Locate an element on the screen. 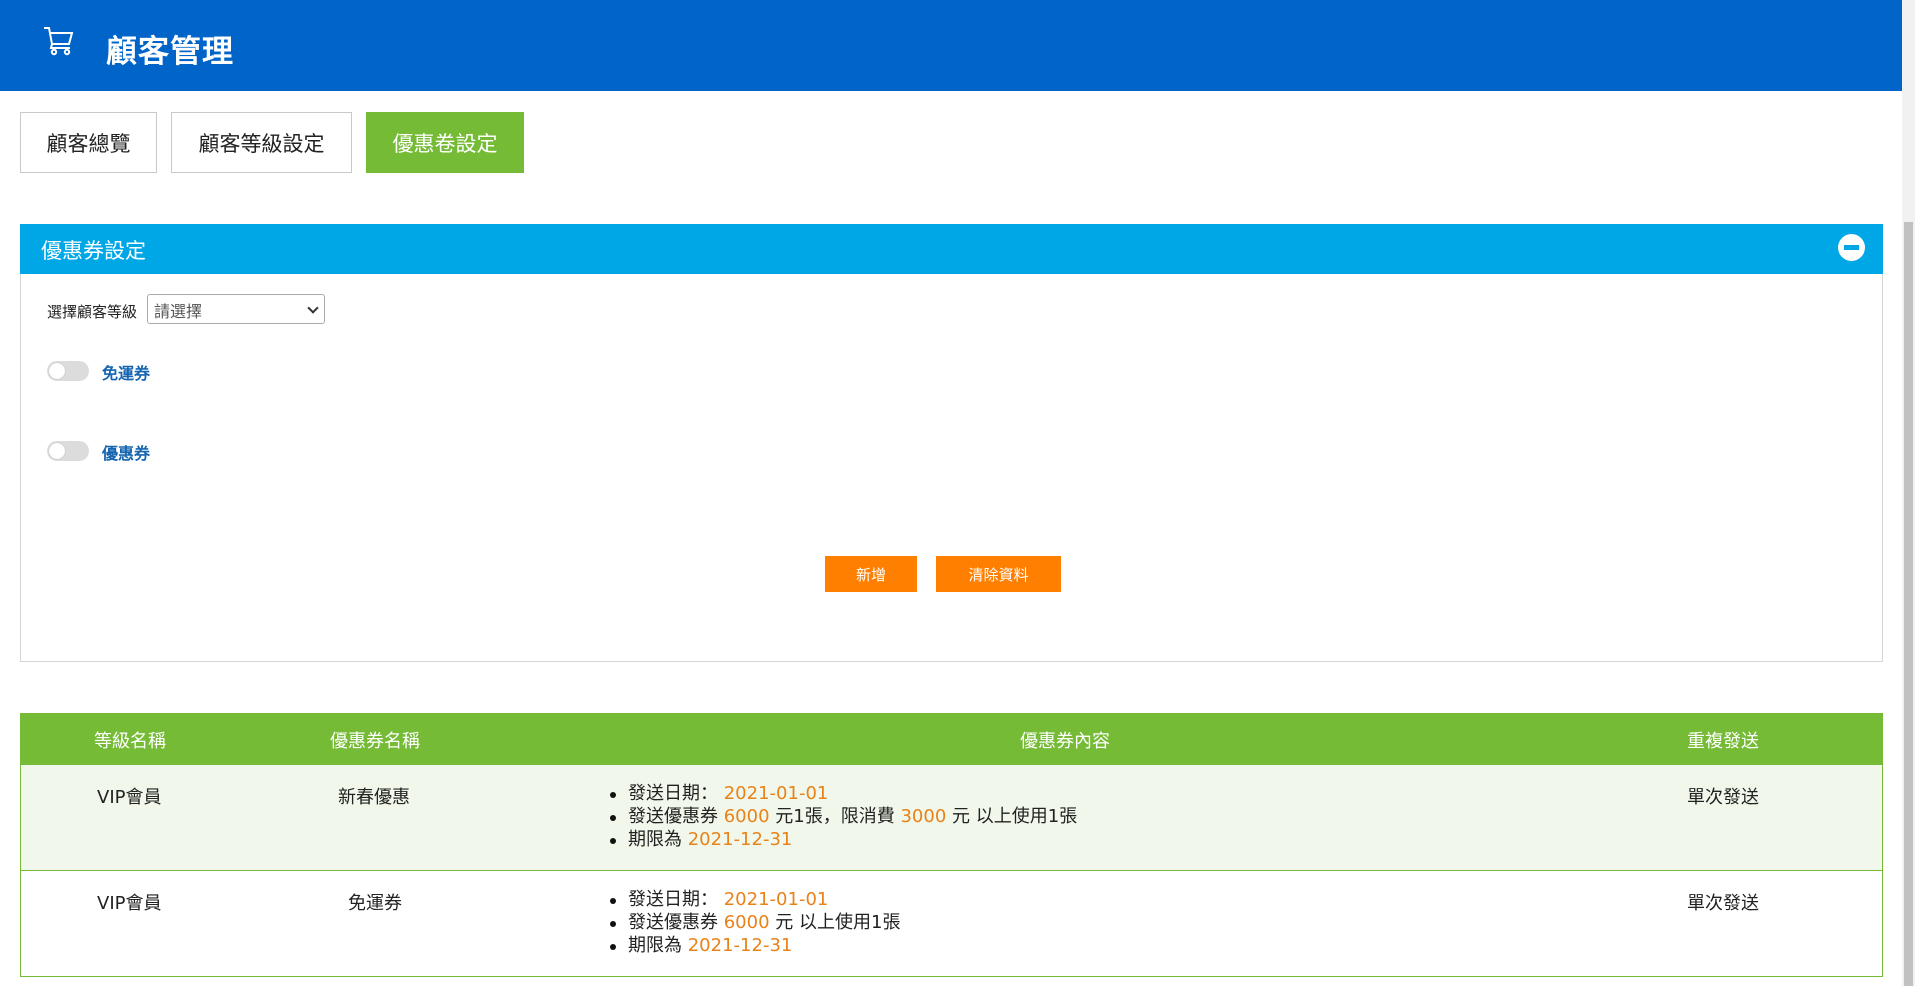  cell-coupon-name: 新春優惠 is located at coordinates (374, 797).